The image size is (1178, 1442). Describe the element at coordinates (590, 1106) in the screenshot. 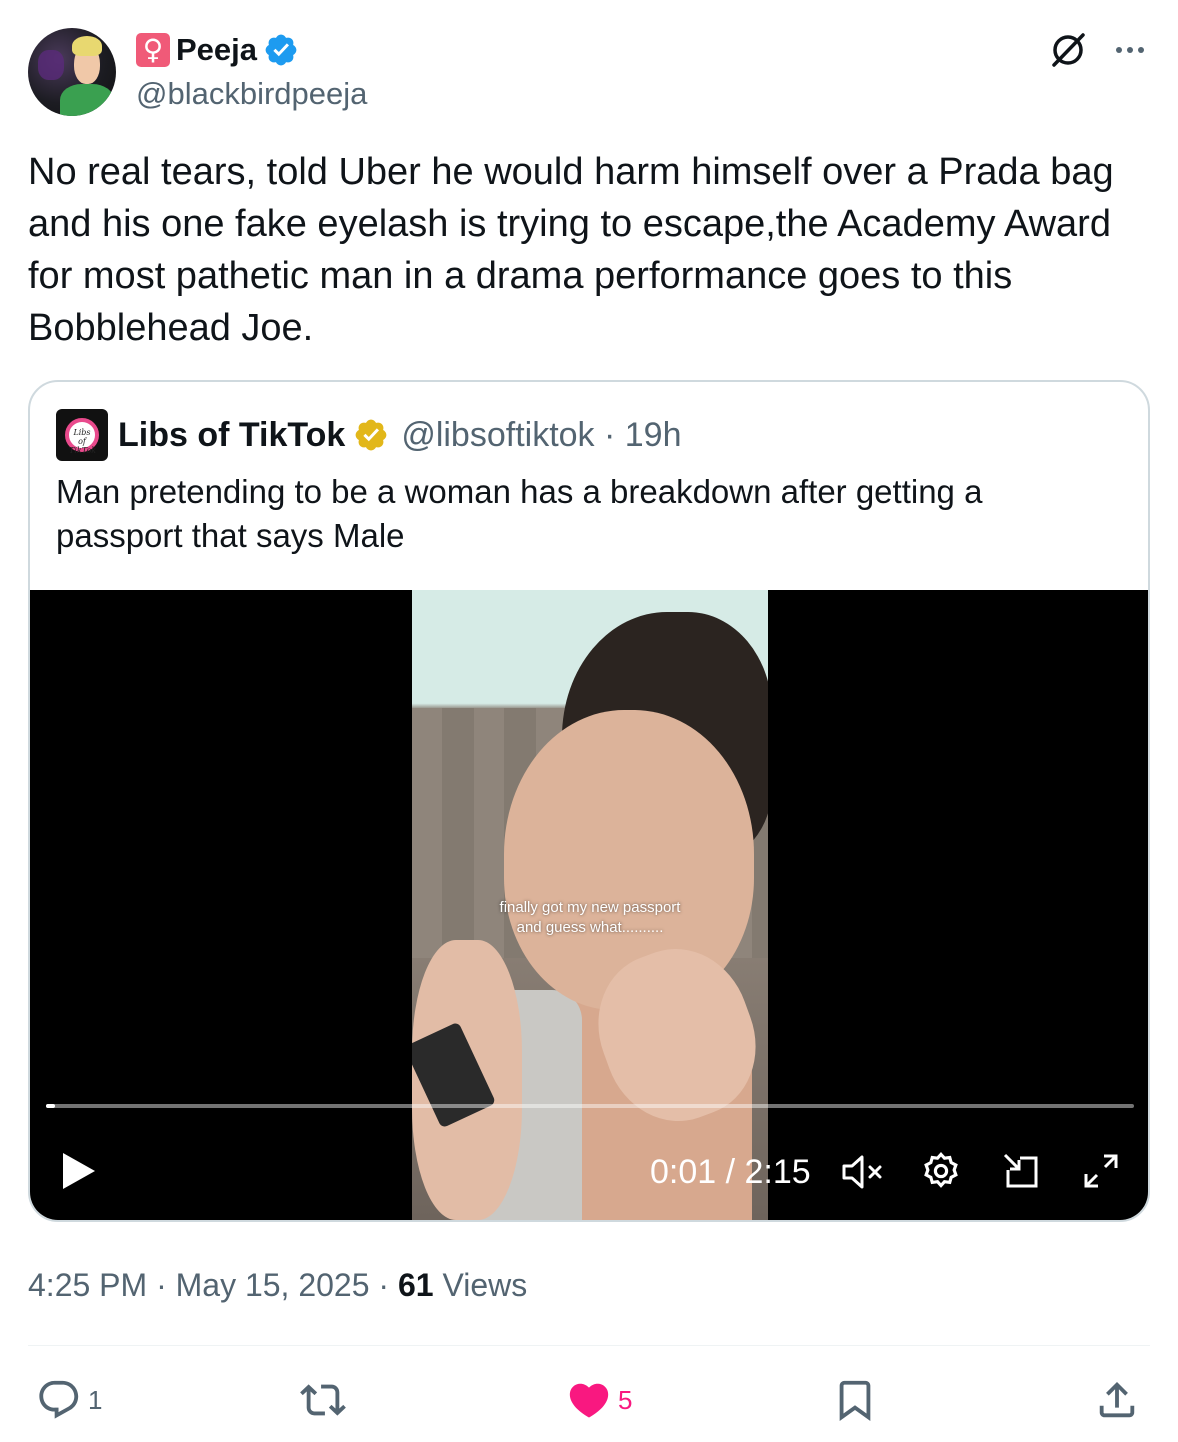

I see `video-progress-bar` at that location.